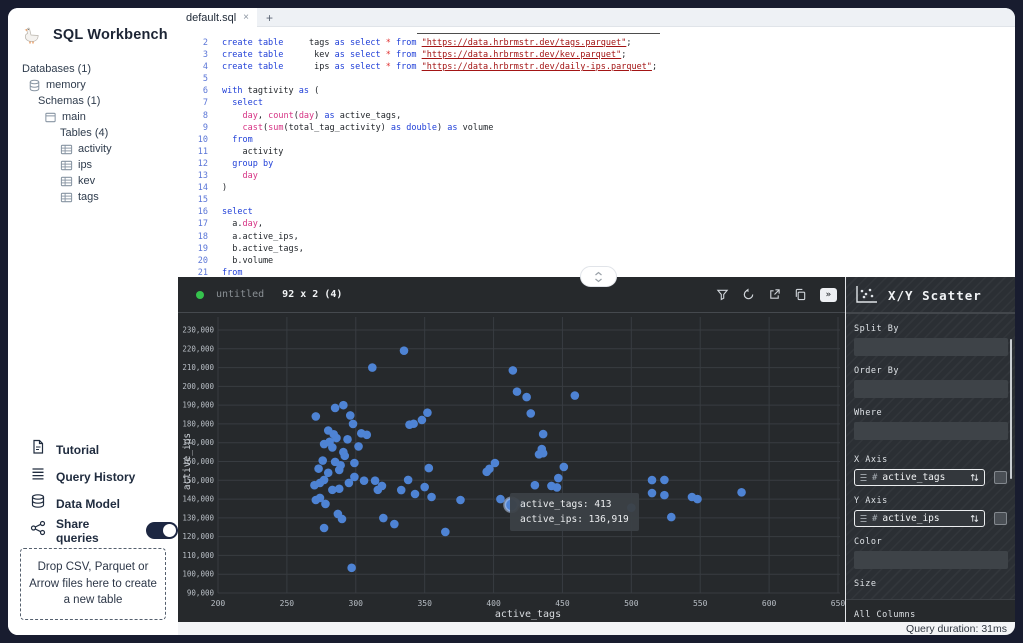 The height and width of the screenshot is (643, 1023). Describe the element at coordinates (235, 163) in the screenshot. I see `code-line-12: 12 group by` at that location.